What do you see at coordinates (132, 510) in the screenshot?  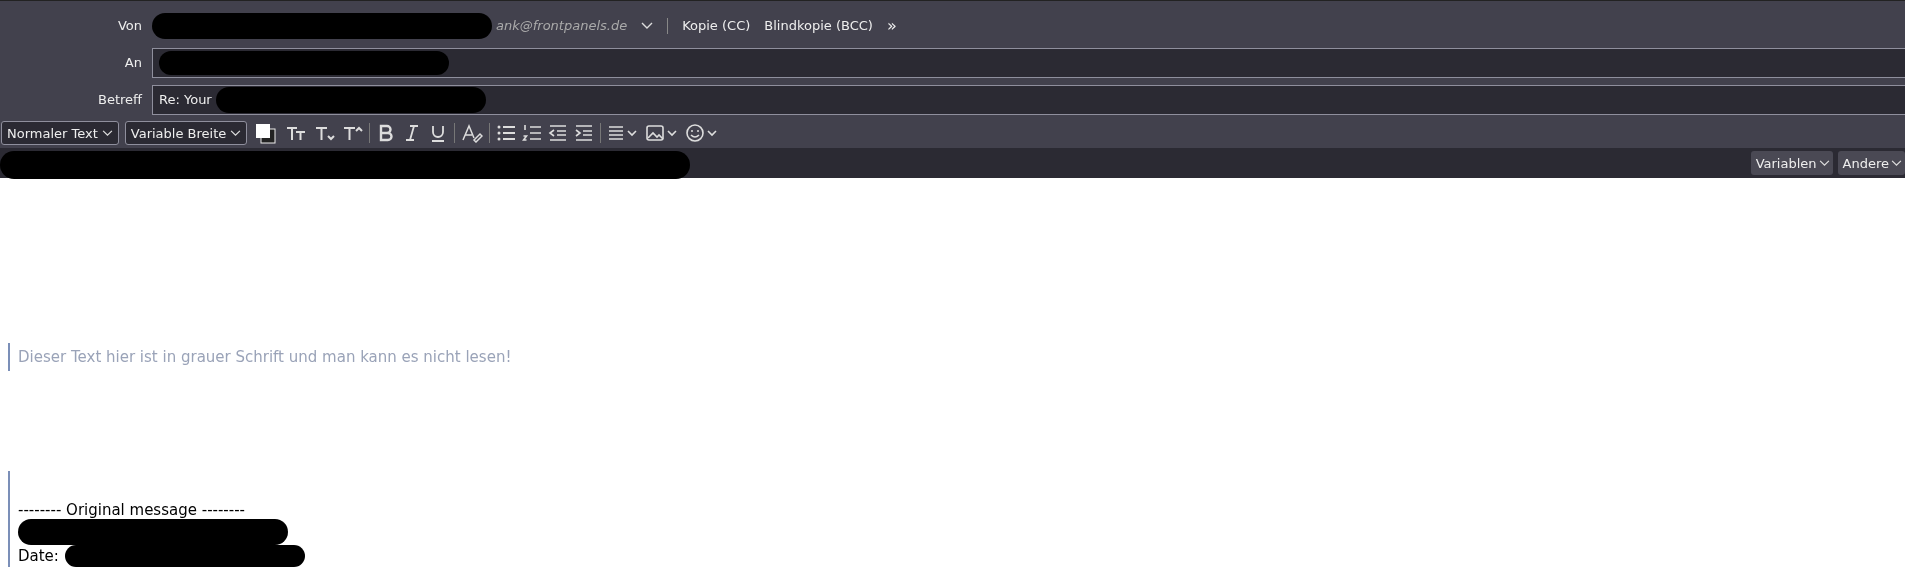 I see `original-message-separator: -------- Original message --------` at bounding box center [132, 510].